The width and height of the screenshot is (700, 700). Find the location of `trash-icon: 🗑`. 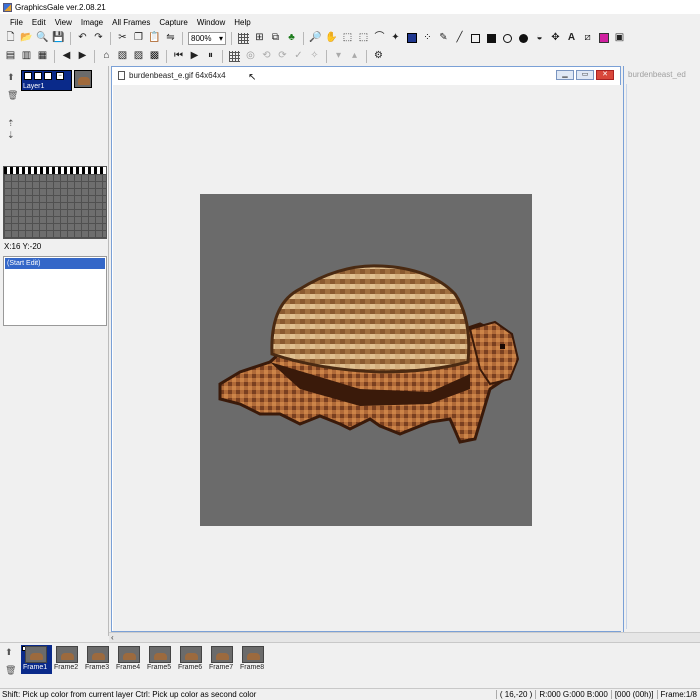

trash-icon: 🗑 is located at coordinates (12, 95).